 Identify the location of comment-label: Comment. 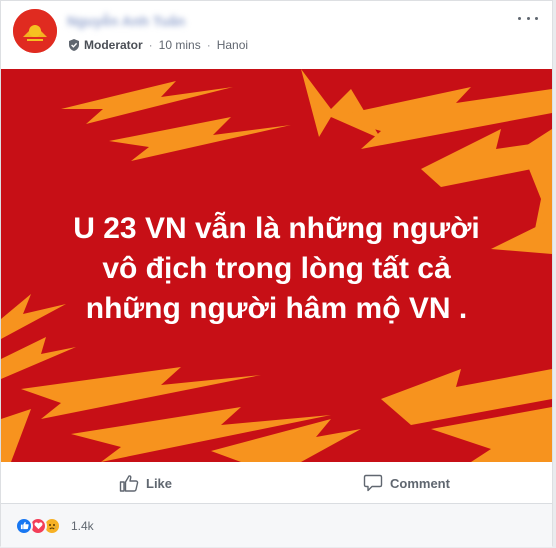
(420, 483).